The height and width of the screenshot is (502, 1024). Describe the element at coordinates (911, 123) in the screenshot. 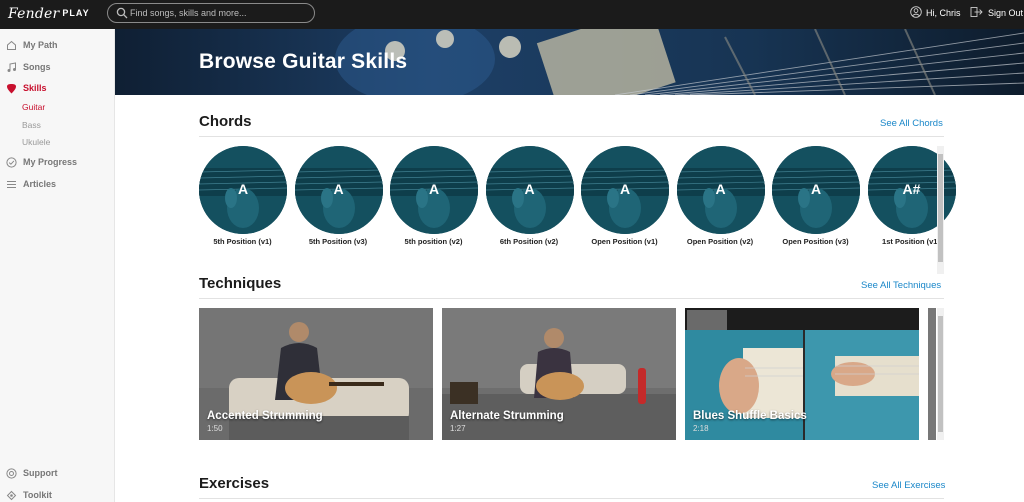

I see `see-all-chords-link: See All Chords` at that location.